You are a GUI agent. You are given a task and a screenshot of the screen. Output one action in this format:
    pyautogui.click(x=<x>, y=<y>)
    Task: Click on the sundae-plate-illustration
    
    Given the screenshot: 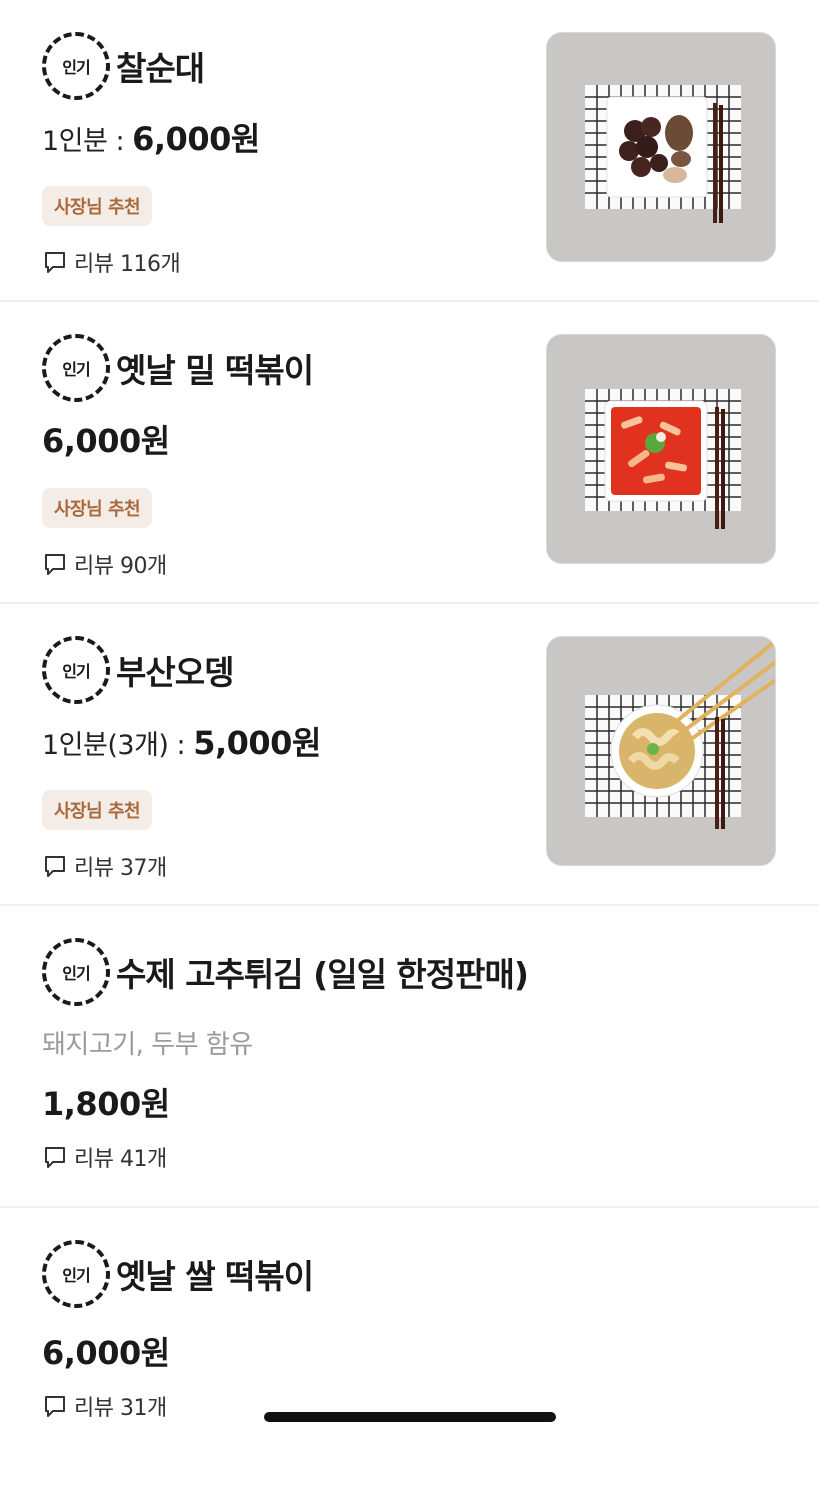 What is the action you would take?
    pyautogui.click(x=661, y=147)
    